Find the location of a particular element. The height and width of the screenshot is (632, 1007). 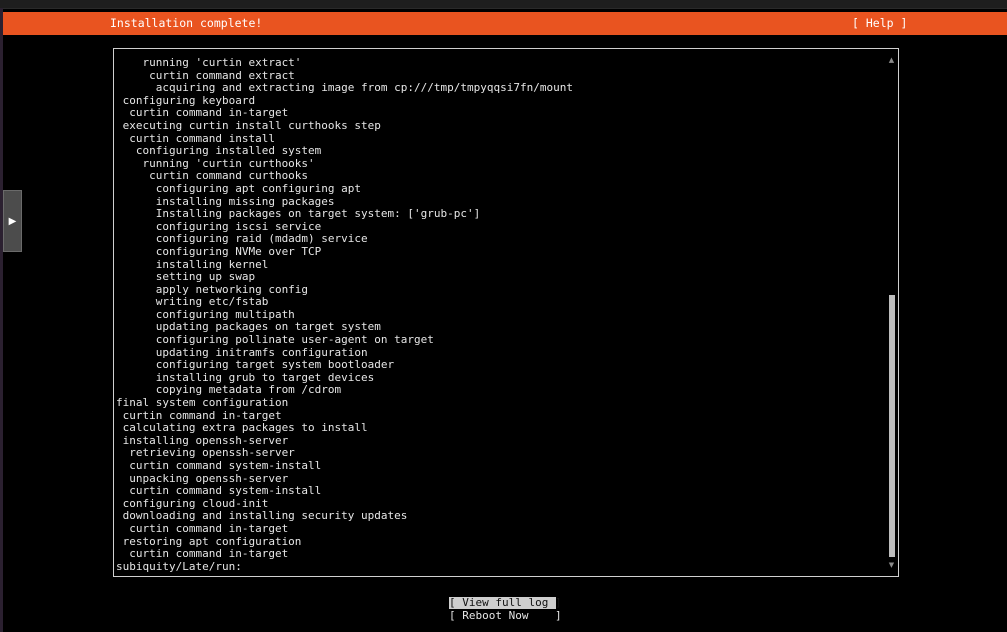

log-line: writing etc/fstab is located at coordinates (192, 302).